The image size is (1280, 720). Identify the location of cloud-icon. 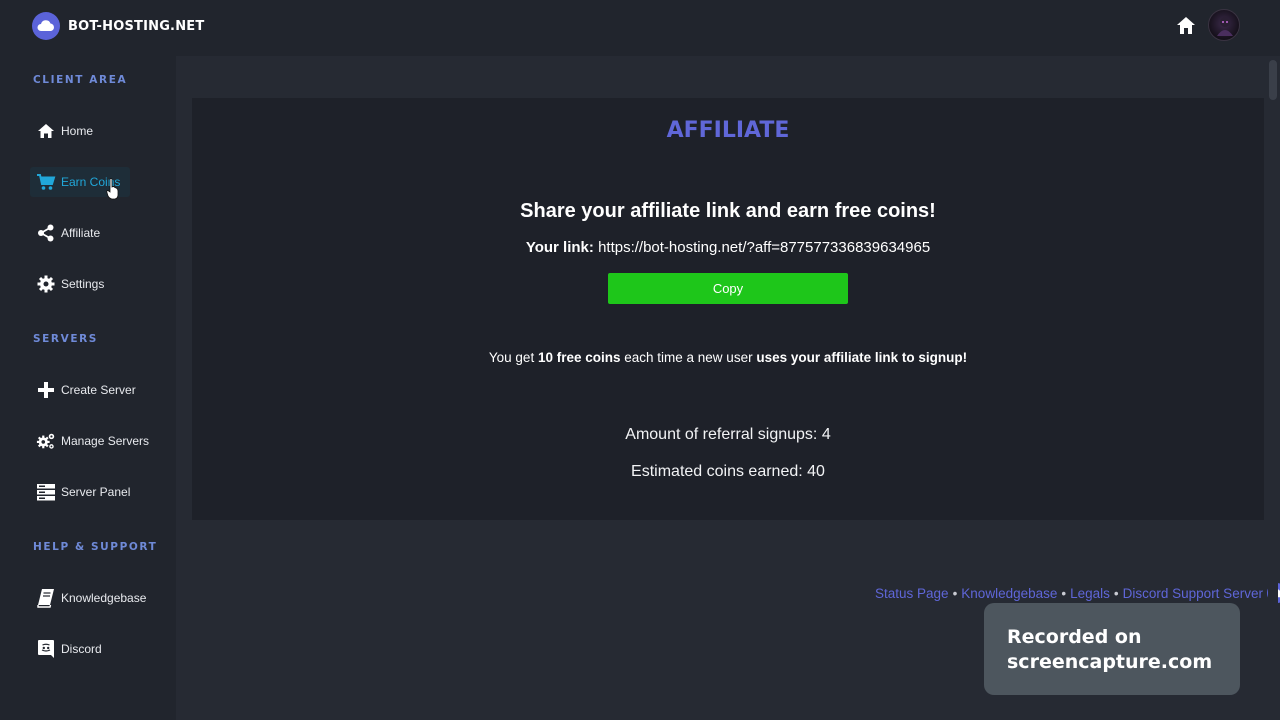
(46, 26).